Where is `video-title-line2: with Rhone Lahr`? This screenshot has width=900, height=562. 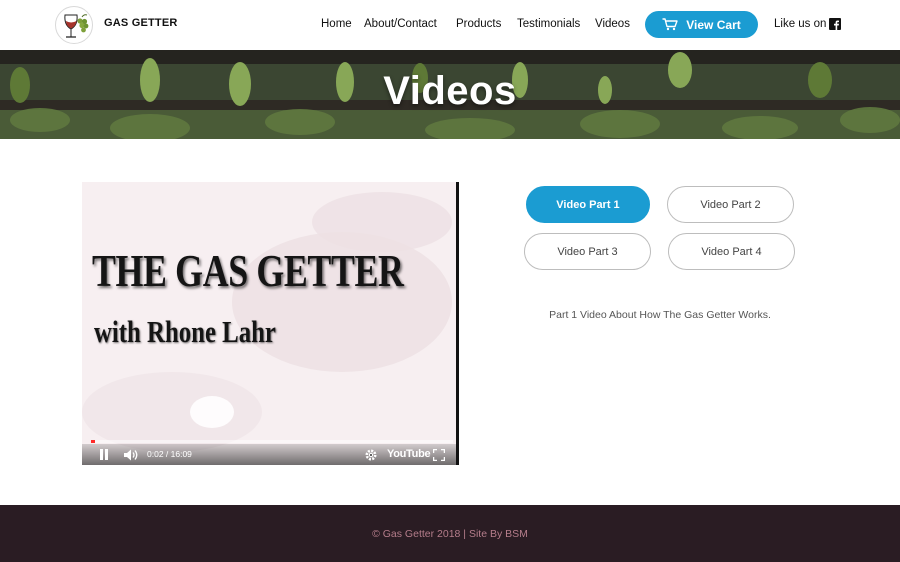
video-title-line2: with Rhone Lahr is located at coordinates (185, 331).